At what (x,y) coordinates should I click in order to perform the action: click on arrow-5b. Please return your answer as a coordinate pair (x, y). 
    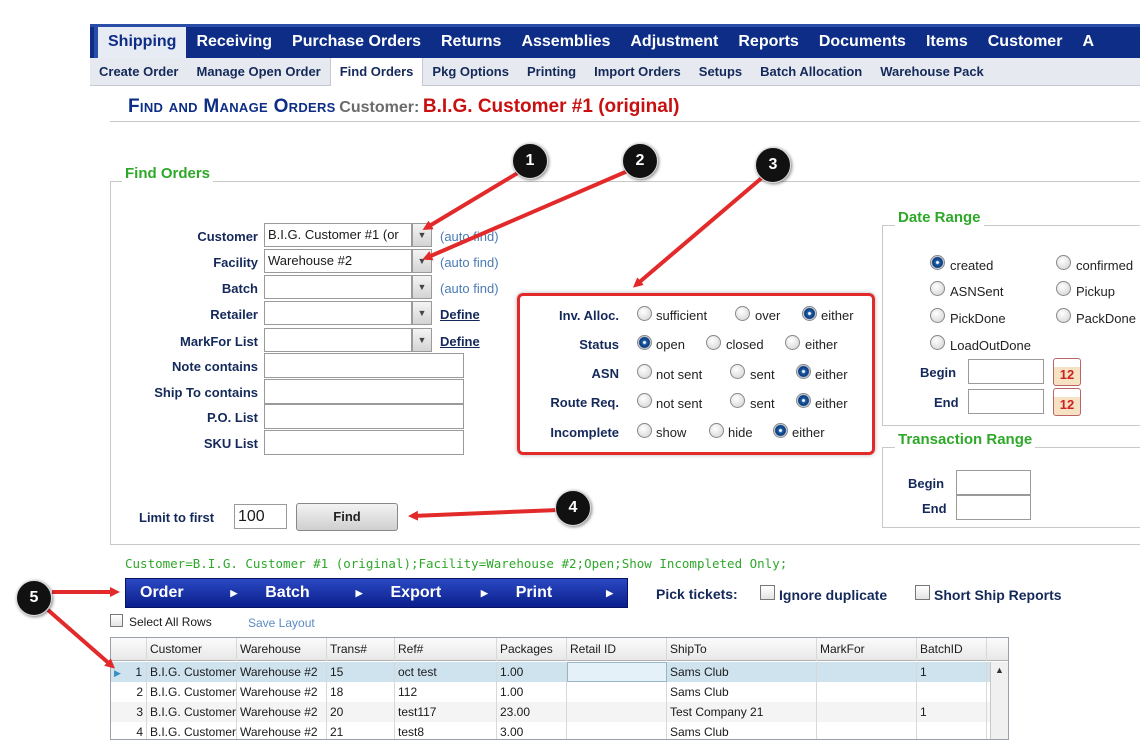
    Looking at the image, I should click on (81, 638).